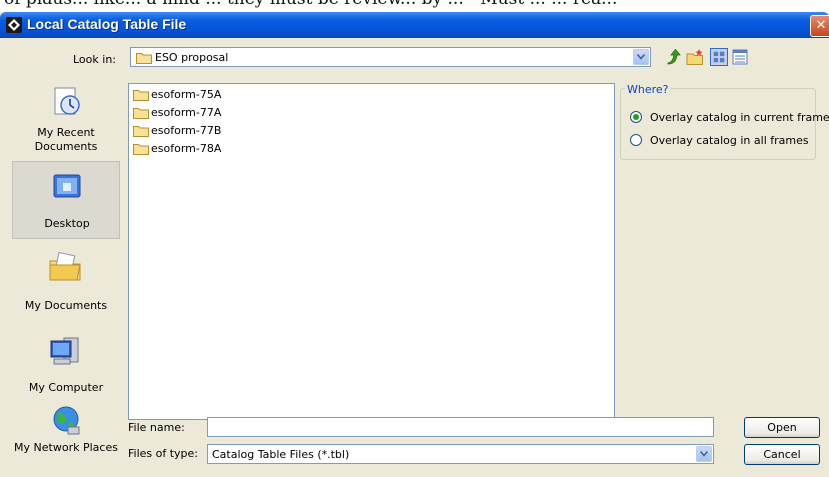 The height and width of the screenshot is (477, 829). I want to click on look-in-dropdown-button, so click(641, 57).